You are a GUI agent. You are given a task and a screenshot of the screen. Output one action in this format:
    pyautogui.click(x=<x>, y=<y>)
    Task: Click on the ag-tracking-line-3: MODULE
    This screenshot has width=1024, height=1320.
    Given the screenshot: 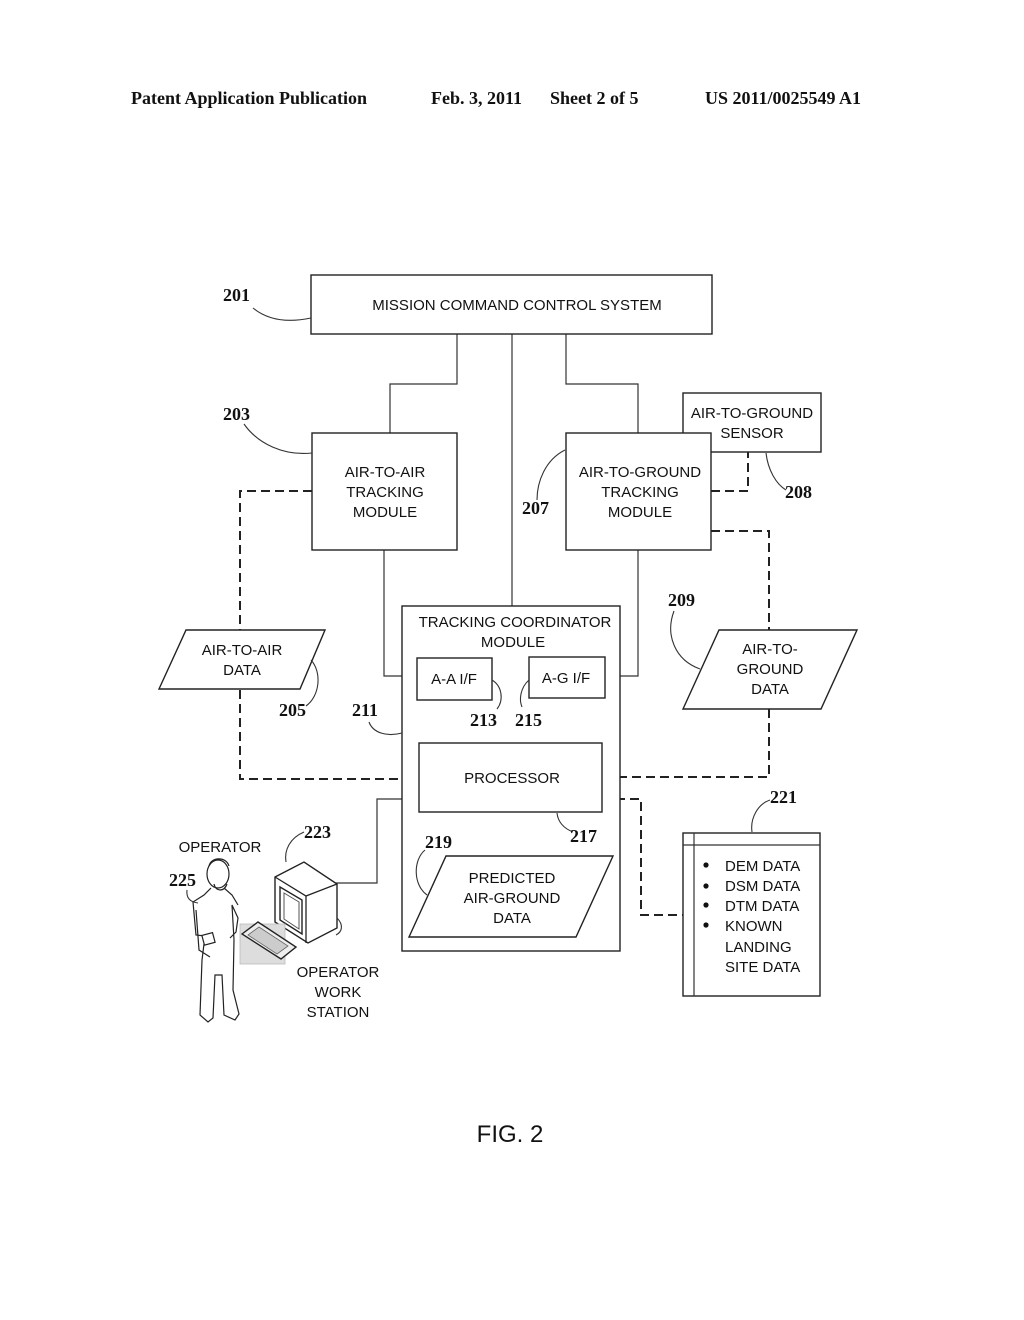 What is the action you would take?
    pyautogui.click(x=640, y=512)
    